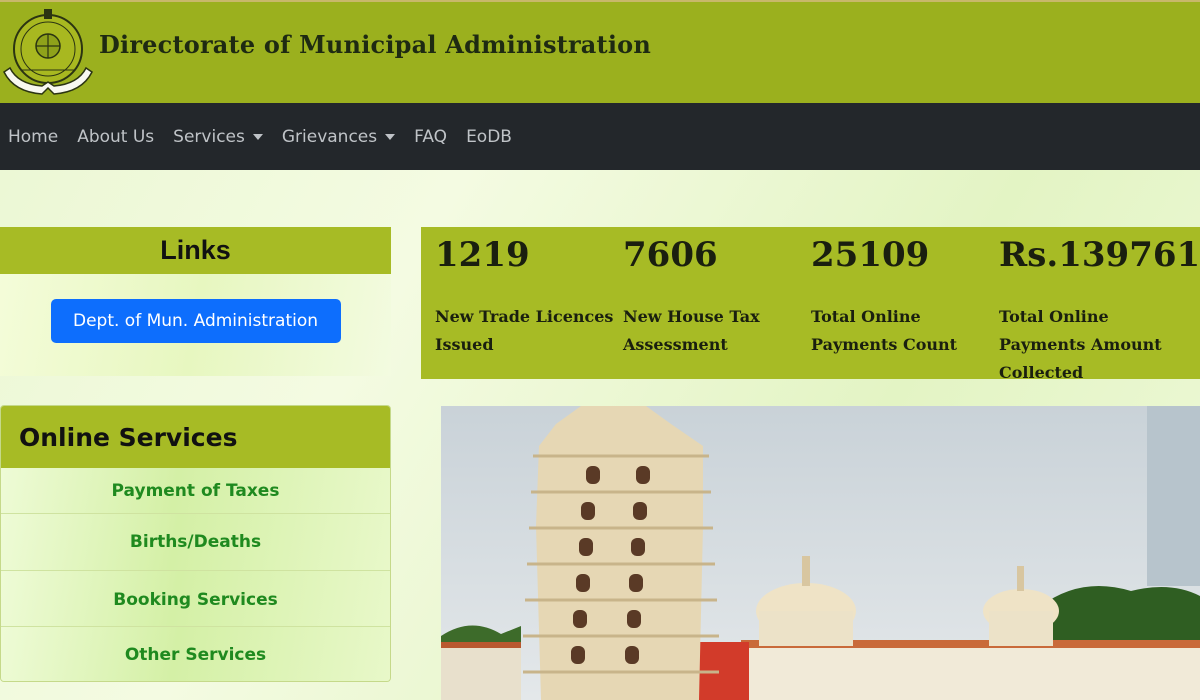 The image size is (1200, 700). Describe the element at coordinates (195, 598) in the screenshot. I see `service-booking-services: Booking Services` at that location.